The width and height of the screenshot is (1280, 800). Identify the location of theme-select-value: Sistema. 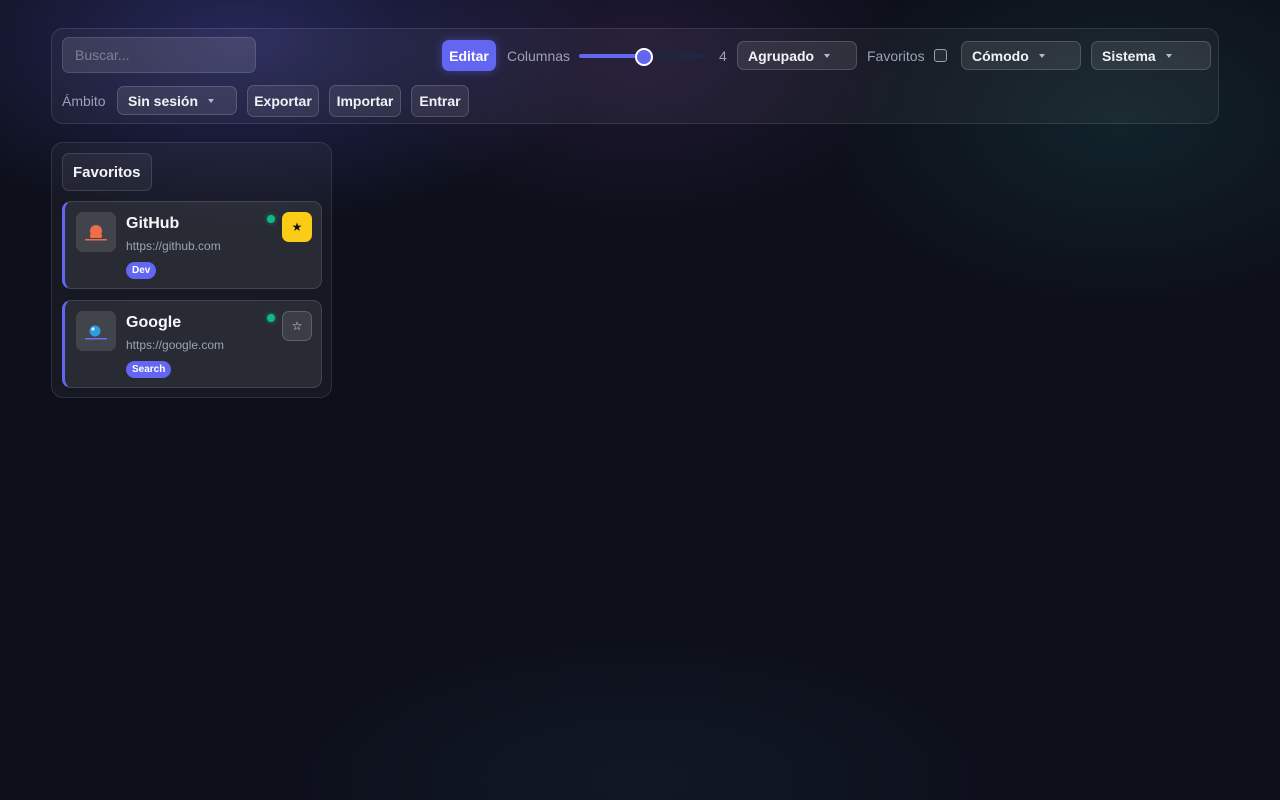
(1129, 55).